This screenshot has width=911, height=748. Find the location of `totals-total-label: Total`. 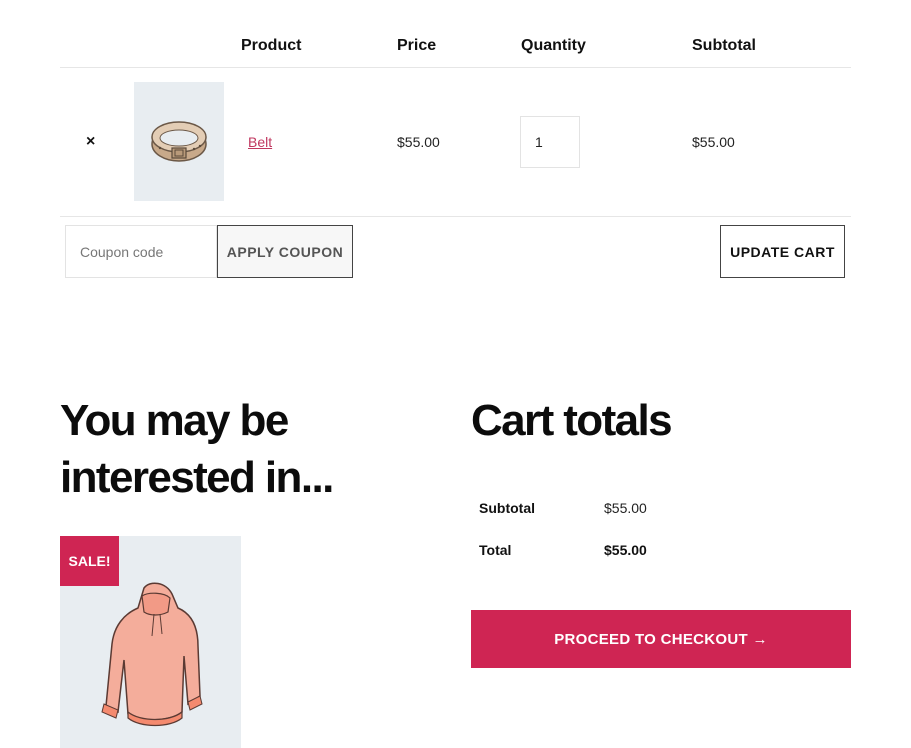

totals-total-label: Total is located at coordinates (495, 550).